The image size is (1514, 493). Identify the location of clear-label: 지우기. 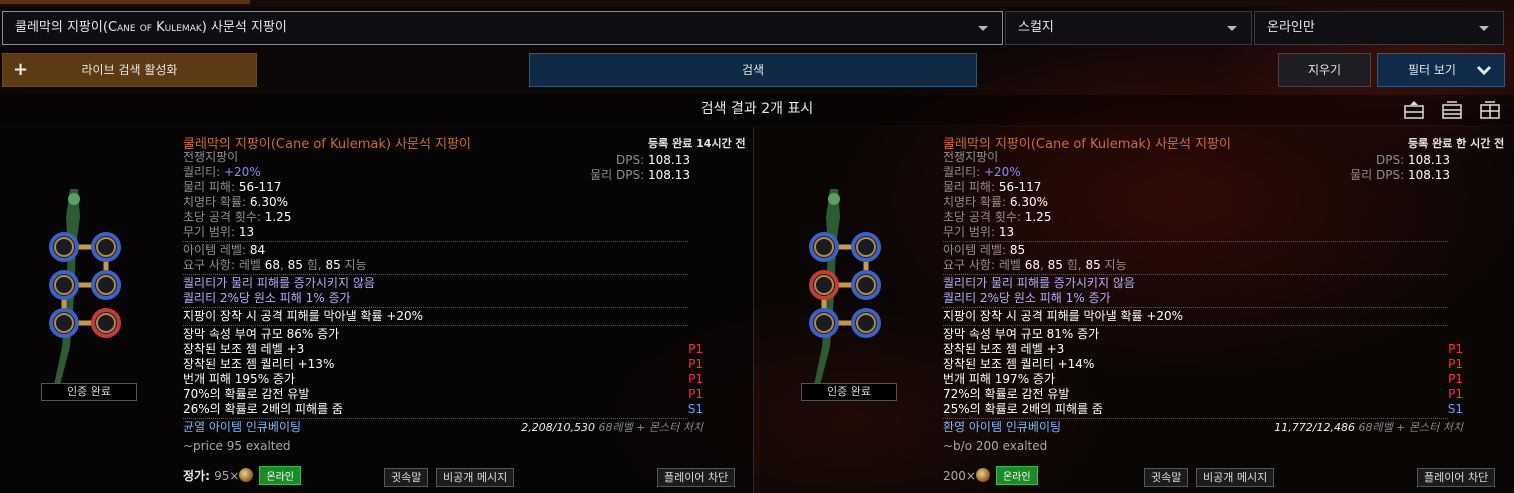
(1324, 70).